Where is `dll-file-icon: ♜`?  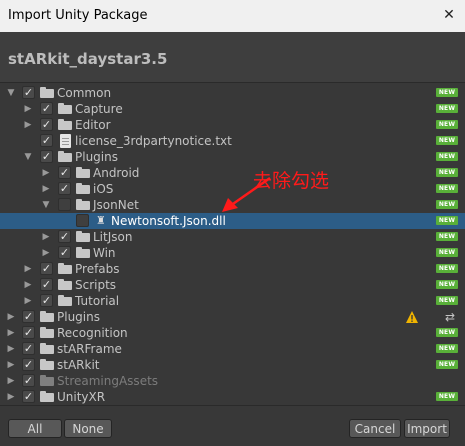
dll-file-icon: ♜ is located at coordinates (101, 220).